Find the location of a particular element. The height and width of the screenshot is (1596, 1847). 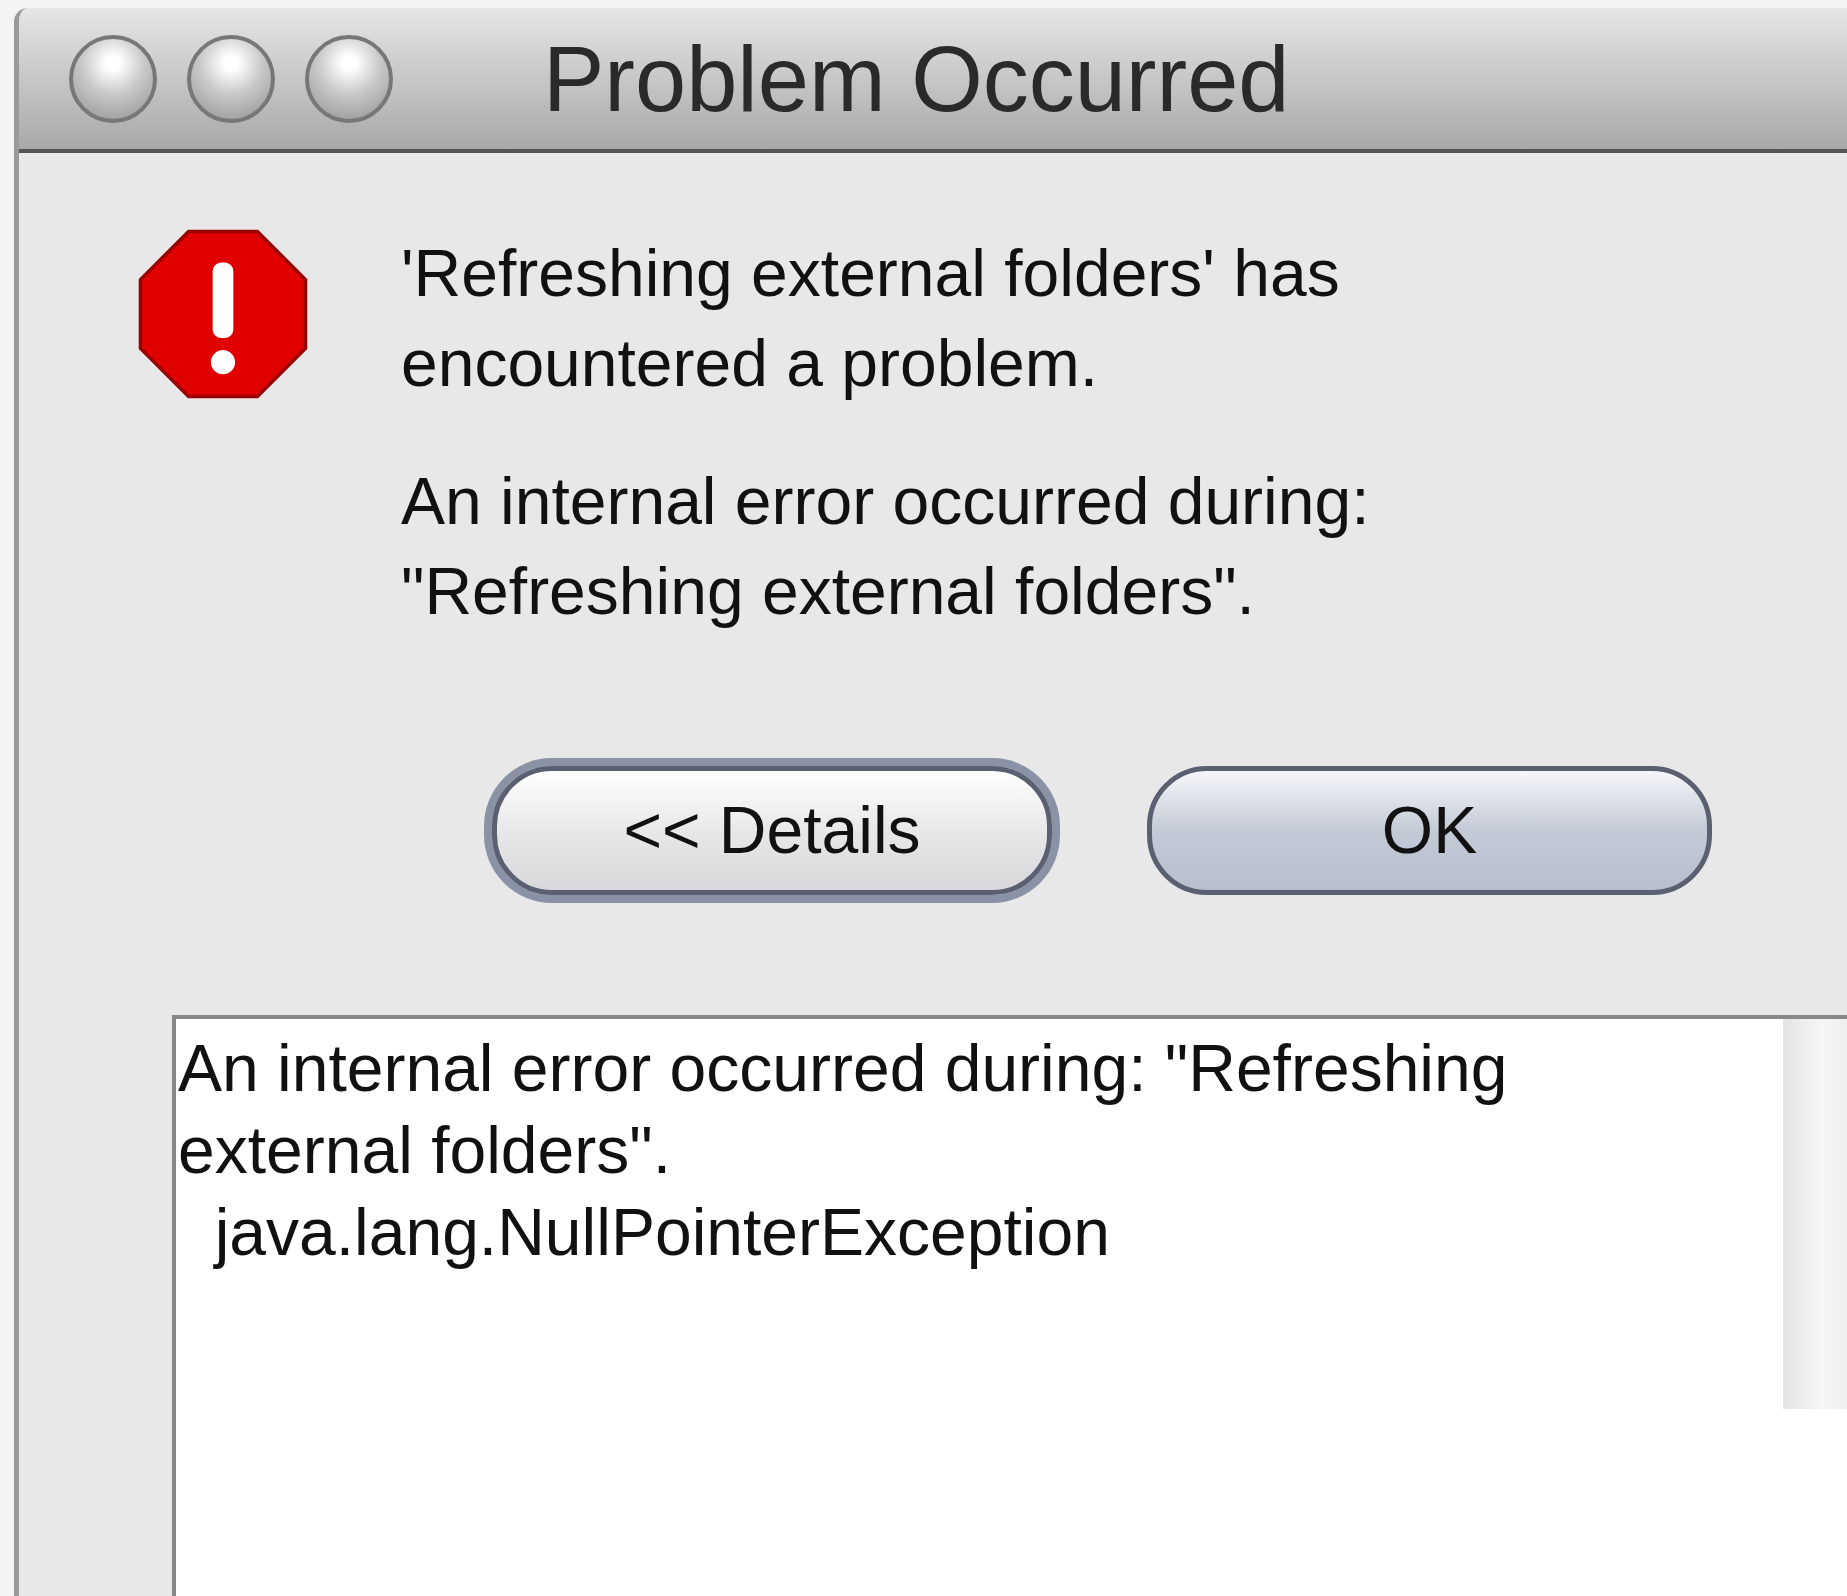

error-reason: An internal error occurred during: "Refreshing external folders". is located at coordinates (885, 546).